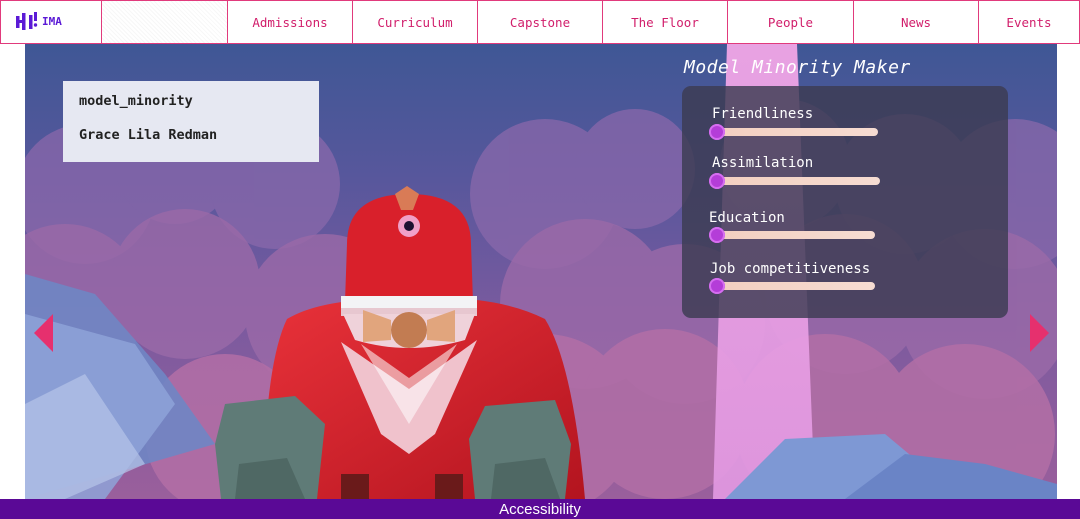 Image resolution: width=1080 pixels, height=519 pixels. What do you see at coordinates (136, 101) in the screenshot?
I see `project-title: model_minority` at bounding box center [136, 101].